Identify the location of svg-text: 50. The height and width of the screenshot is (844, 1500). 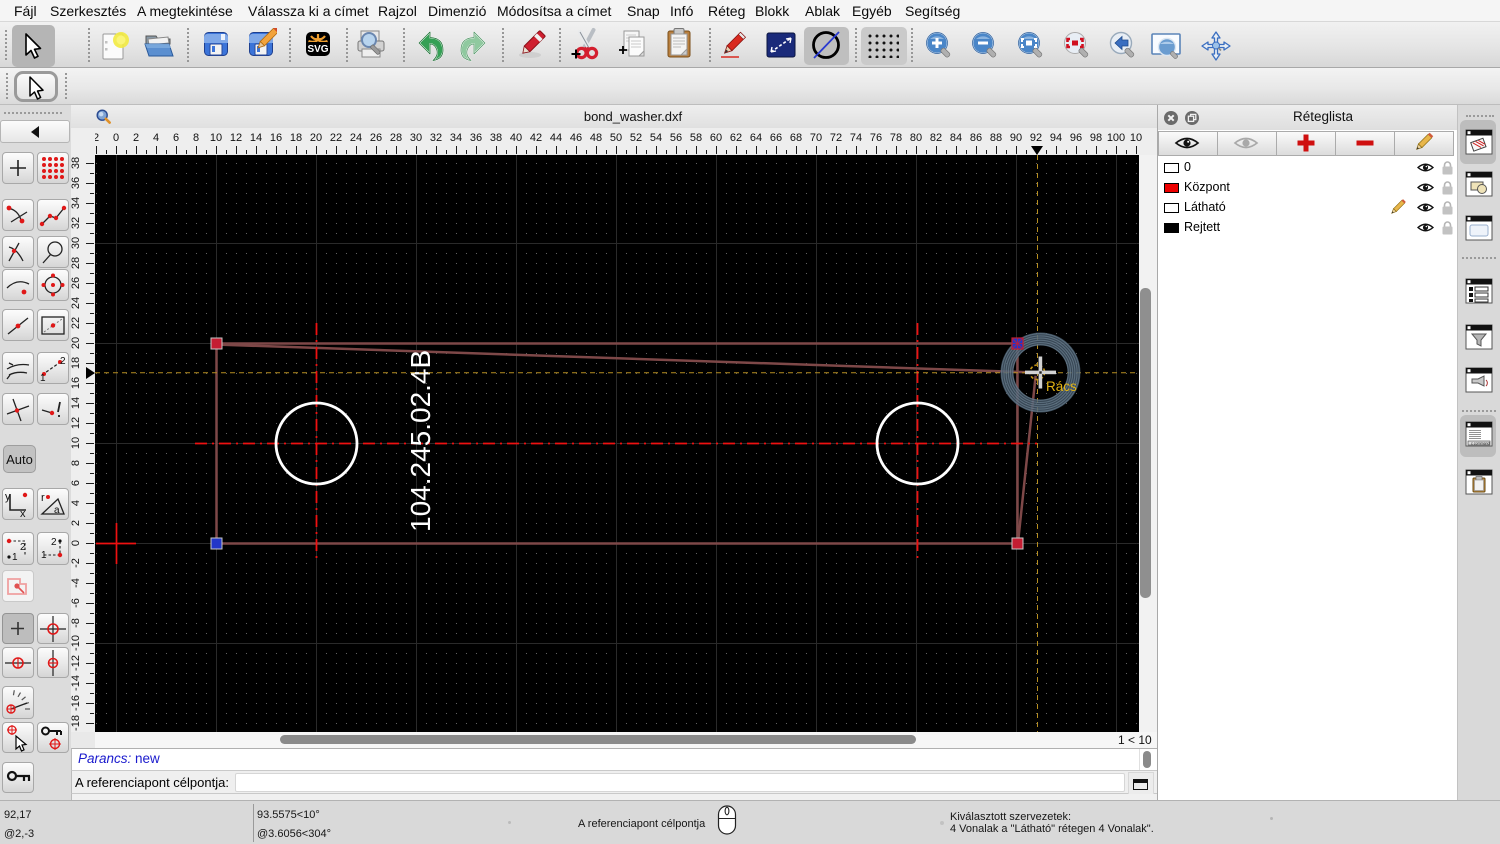
(616, 138).